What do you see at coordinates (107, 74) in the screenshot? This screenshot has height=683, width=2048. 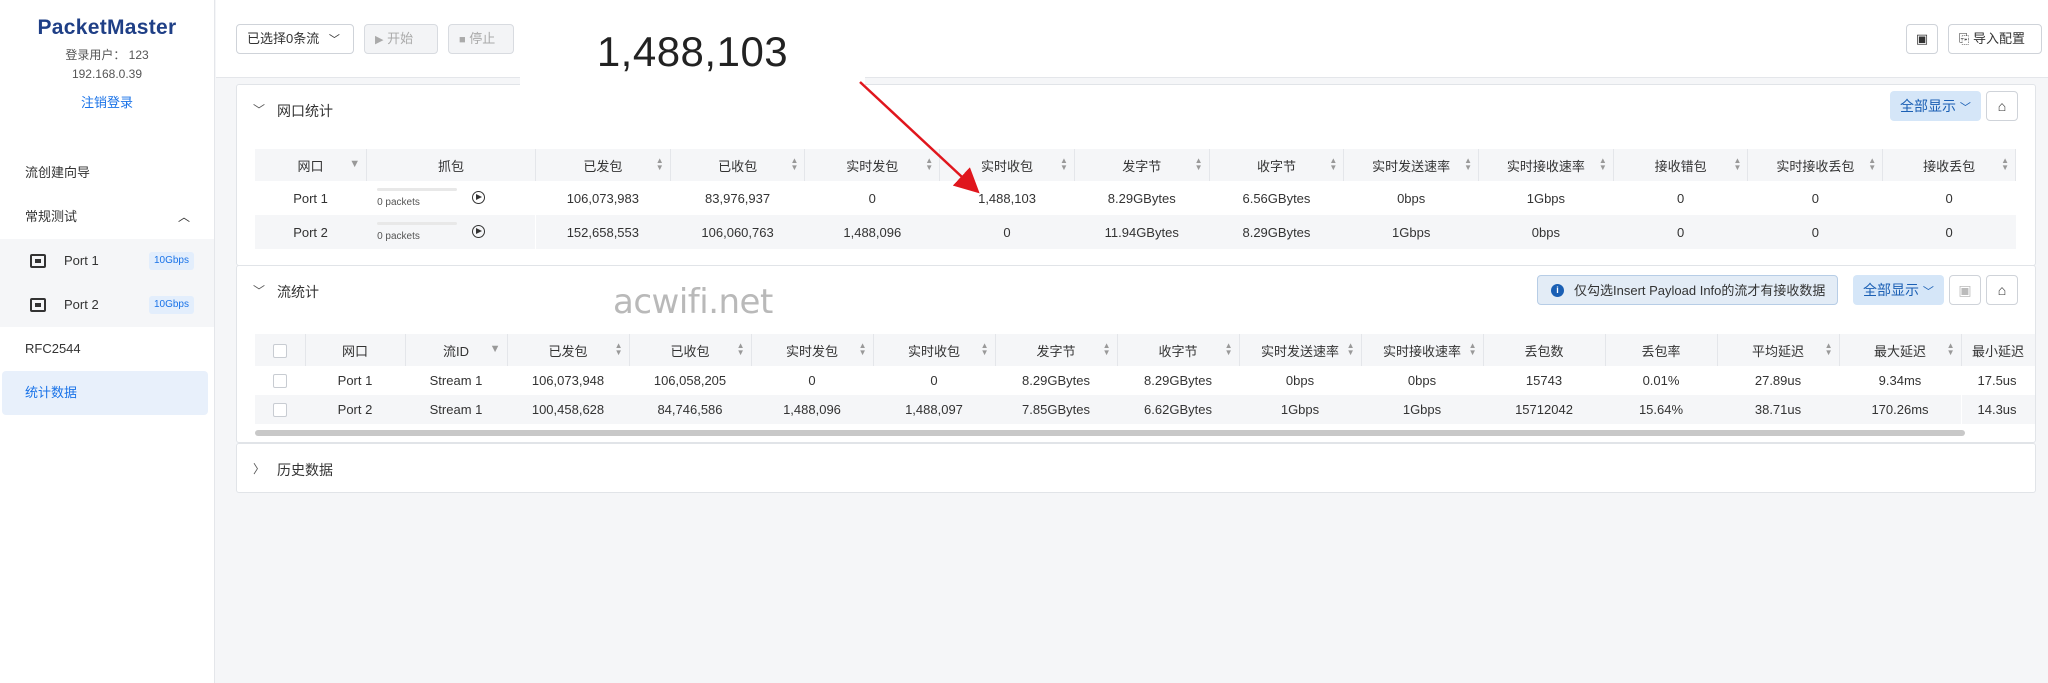 I see `login-ip: 192.168.0.39` at bounding box center [107, 74].